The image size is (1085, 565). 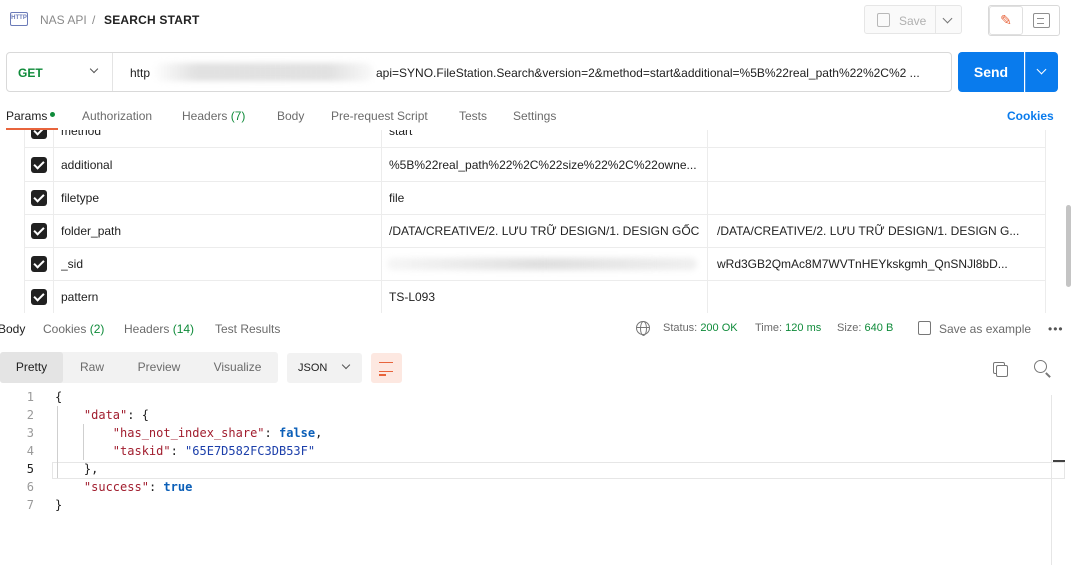 What do you see at coordinates (379, 116) in the screenshot?
I see `tab-pre-request-script: Pre-request Script` at bounding box center [379, 116].